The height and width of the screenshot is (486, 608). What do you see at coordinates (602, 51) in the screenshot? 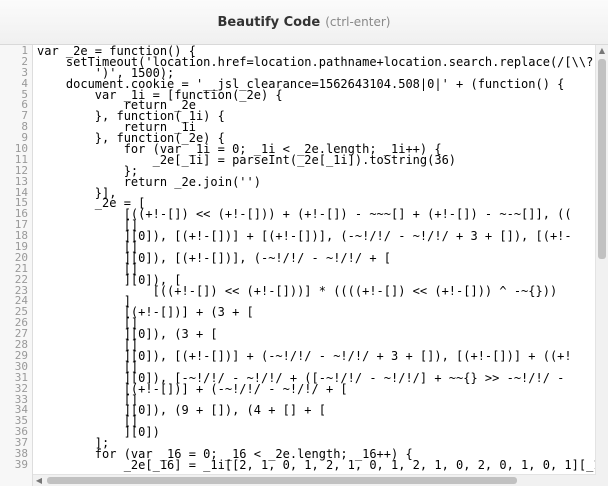
I see `scroll-up-icon: ▲` at bounding box center [602, 51].